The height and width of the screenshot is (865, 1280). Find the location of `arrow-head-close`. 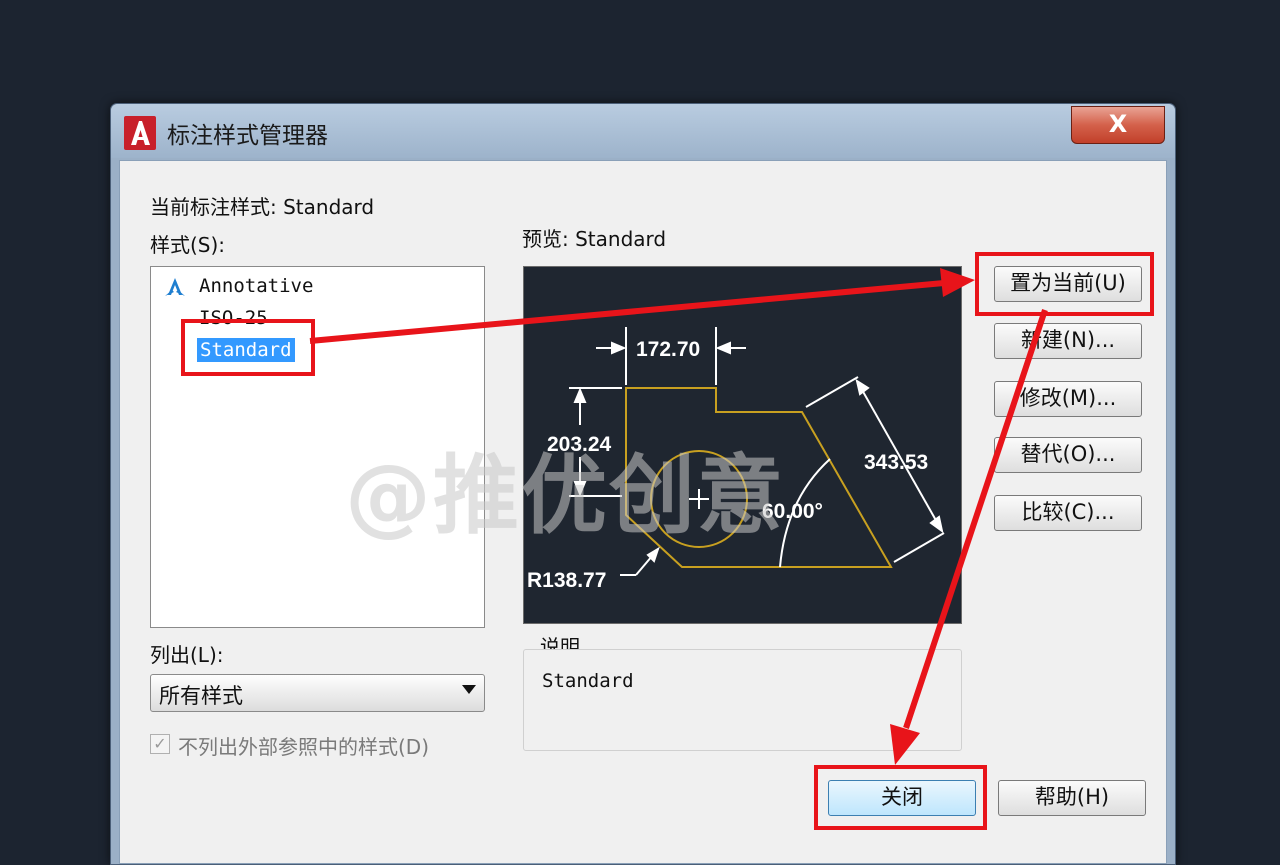

arrow-head-close is located at coordinates (905, 744).